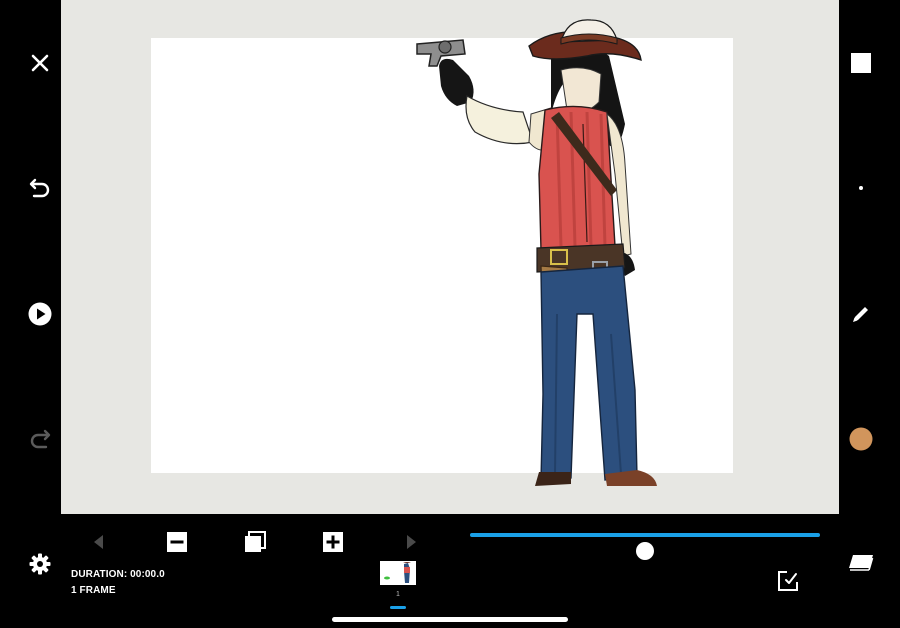 The image size is (900, 628). Describe the element at coordinates (645, 551) in the screenshot. I see `timeline-slider-knob` at that location.